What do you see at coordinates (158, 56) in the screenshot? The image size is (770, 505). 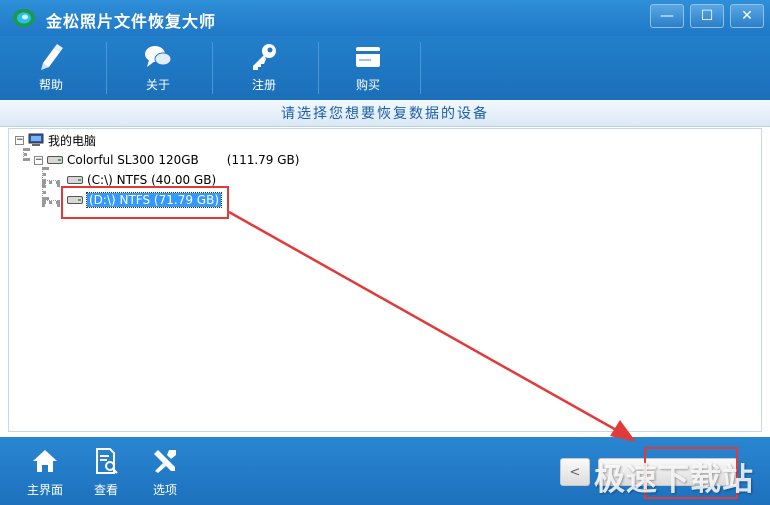 I see `chat-bubbles-icon` at bounding box center [158, 56].